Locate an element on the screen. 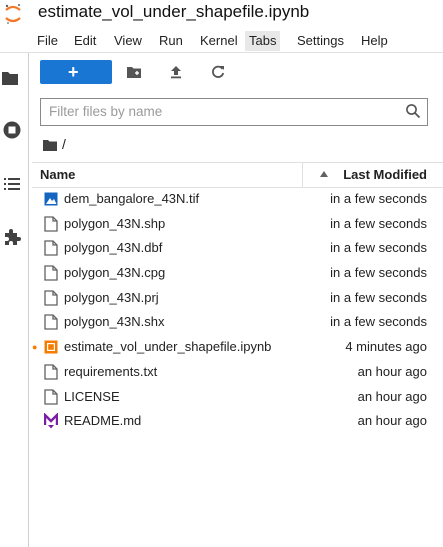  breadcrumb-root: / is located at coordinates (64, 144).